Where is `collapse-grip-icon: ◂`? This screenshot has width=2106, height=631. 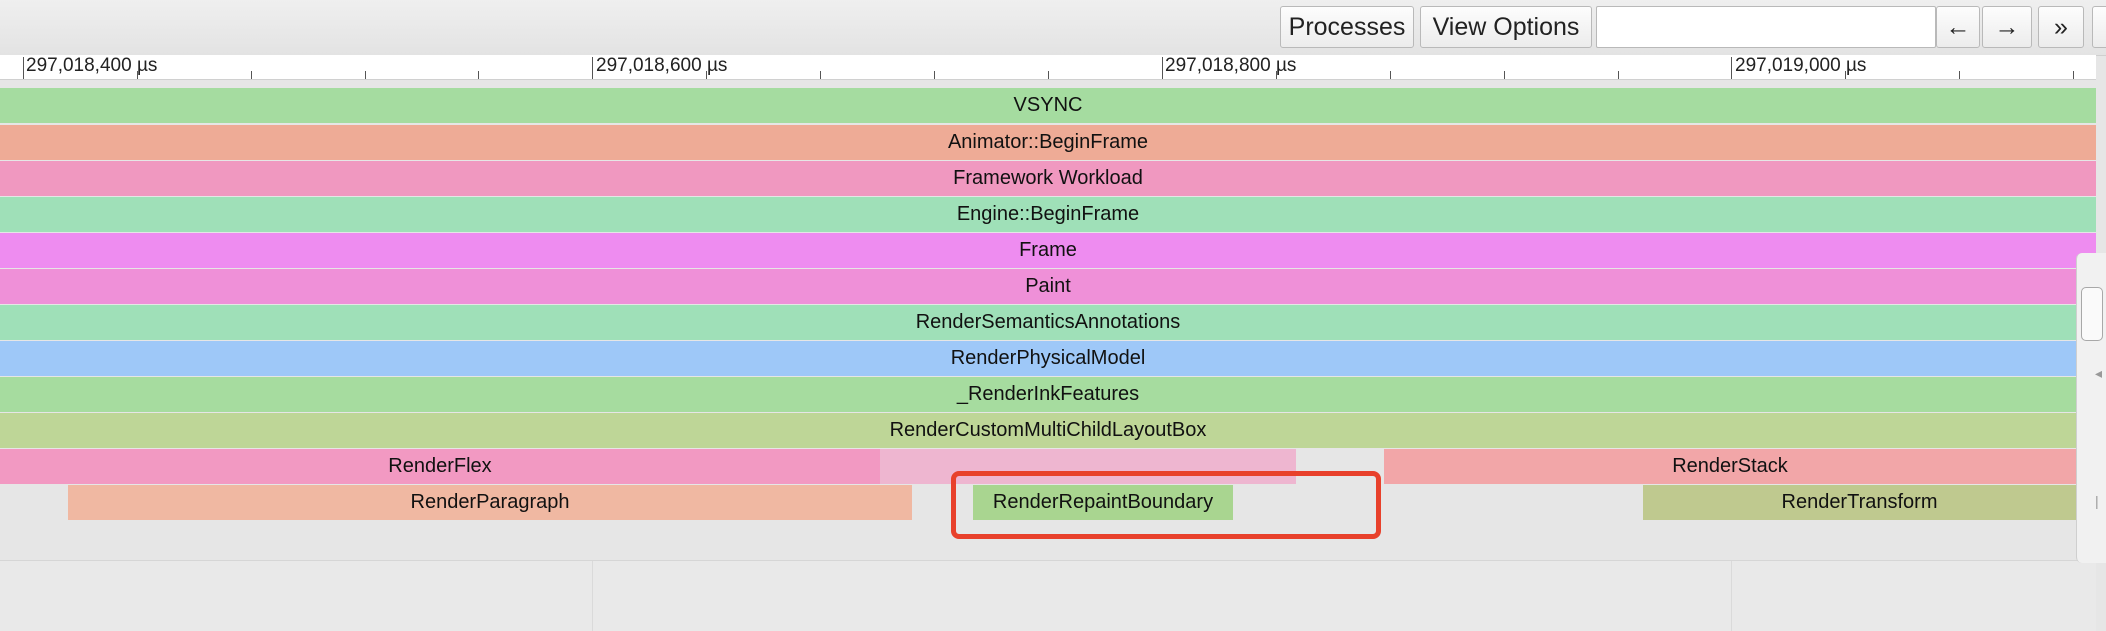 collapse-grip-icon: ◂ is located at coordinates (2098, 373).